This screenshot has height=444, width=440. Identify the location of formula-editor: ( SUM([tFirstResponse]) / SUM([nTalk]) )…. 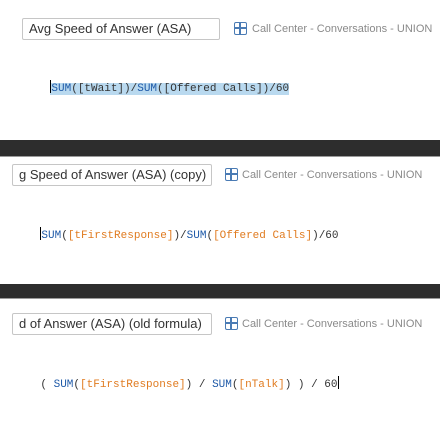
(176, 384).